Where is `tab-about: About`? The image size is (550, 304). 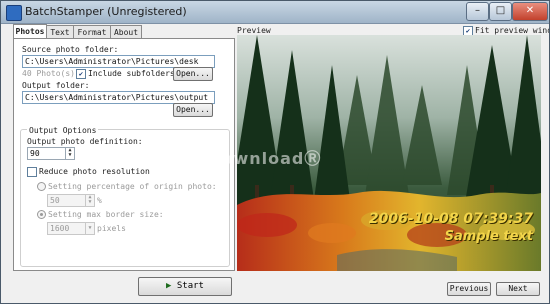 tab-about: About is located at coordinates (126, 32).